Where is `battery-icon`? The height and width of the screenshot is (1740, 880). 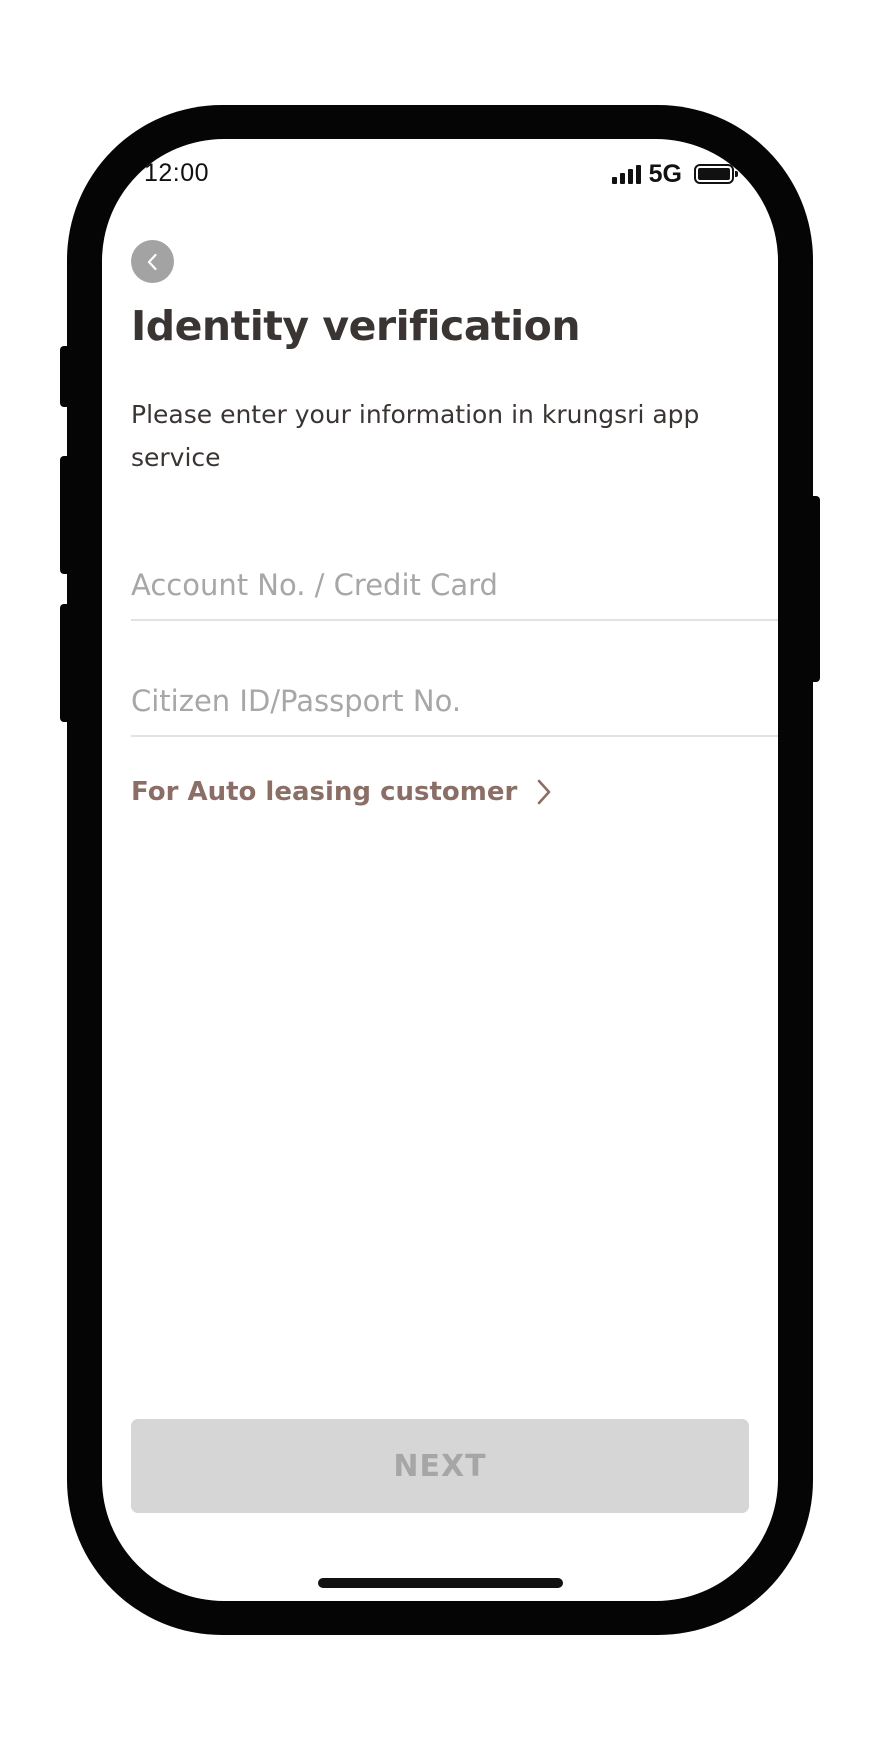 battery-icon is located at coordinates (716, 174).